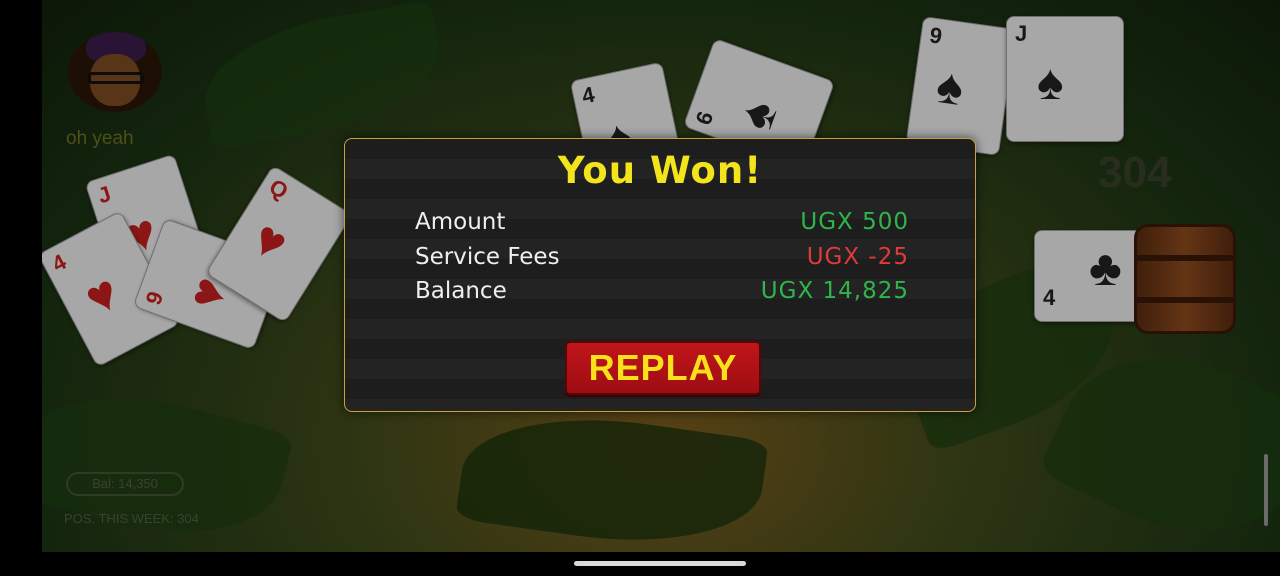 The height and width of the screenshot is (576, 1280). What do you see at coordinates (662, 260) in the screenshot?
I see `service-fees-row: Service Fees UGX -25` at bounding box center [662, 260].